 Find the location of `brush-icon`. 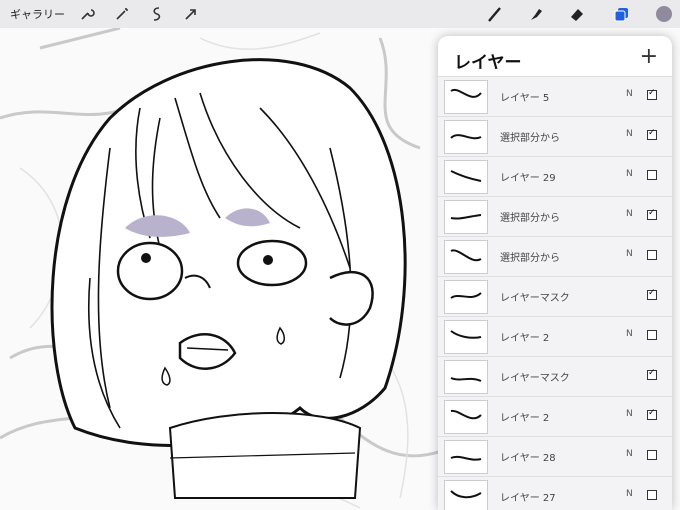

brush-icon is located at coordinates (495, 14).